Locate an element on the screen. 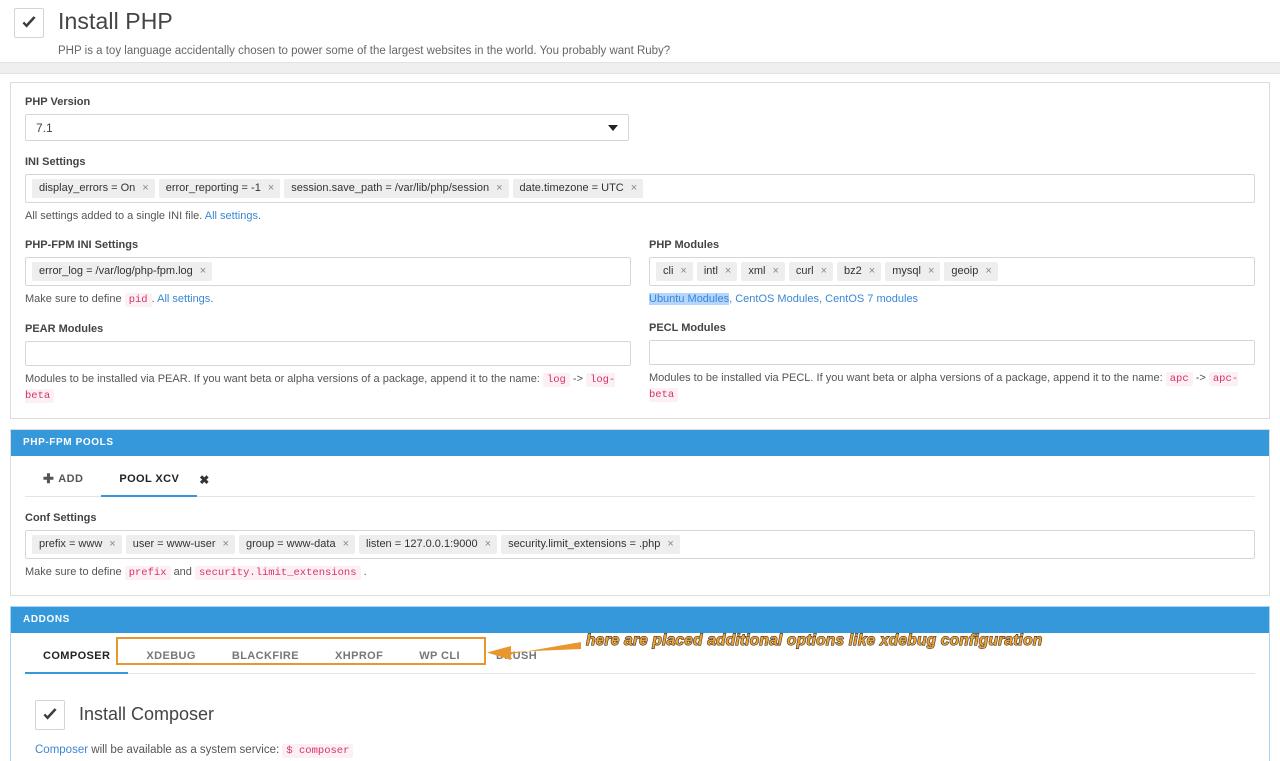  ini-settings-label: INI Settings is located at coordinates (55, 162).